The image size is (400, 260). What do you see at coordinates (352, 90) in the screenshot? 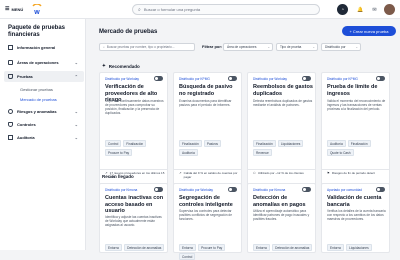
I see `card-title: Prueba de límite de ingresos` at bounding box center [352, 90].